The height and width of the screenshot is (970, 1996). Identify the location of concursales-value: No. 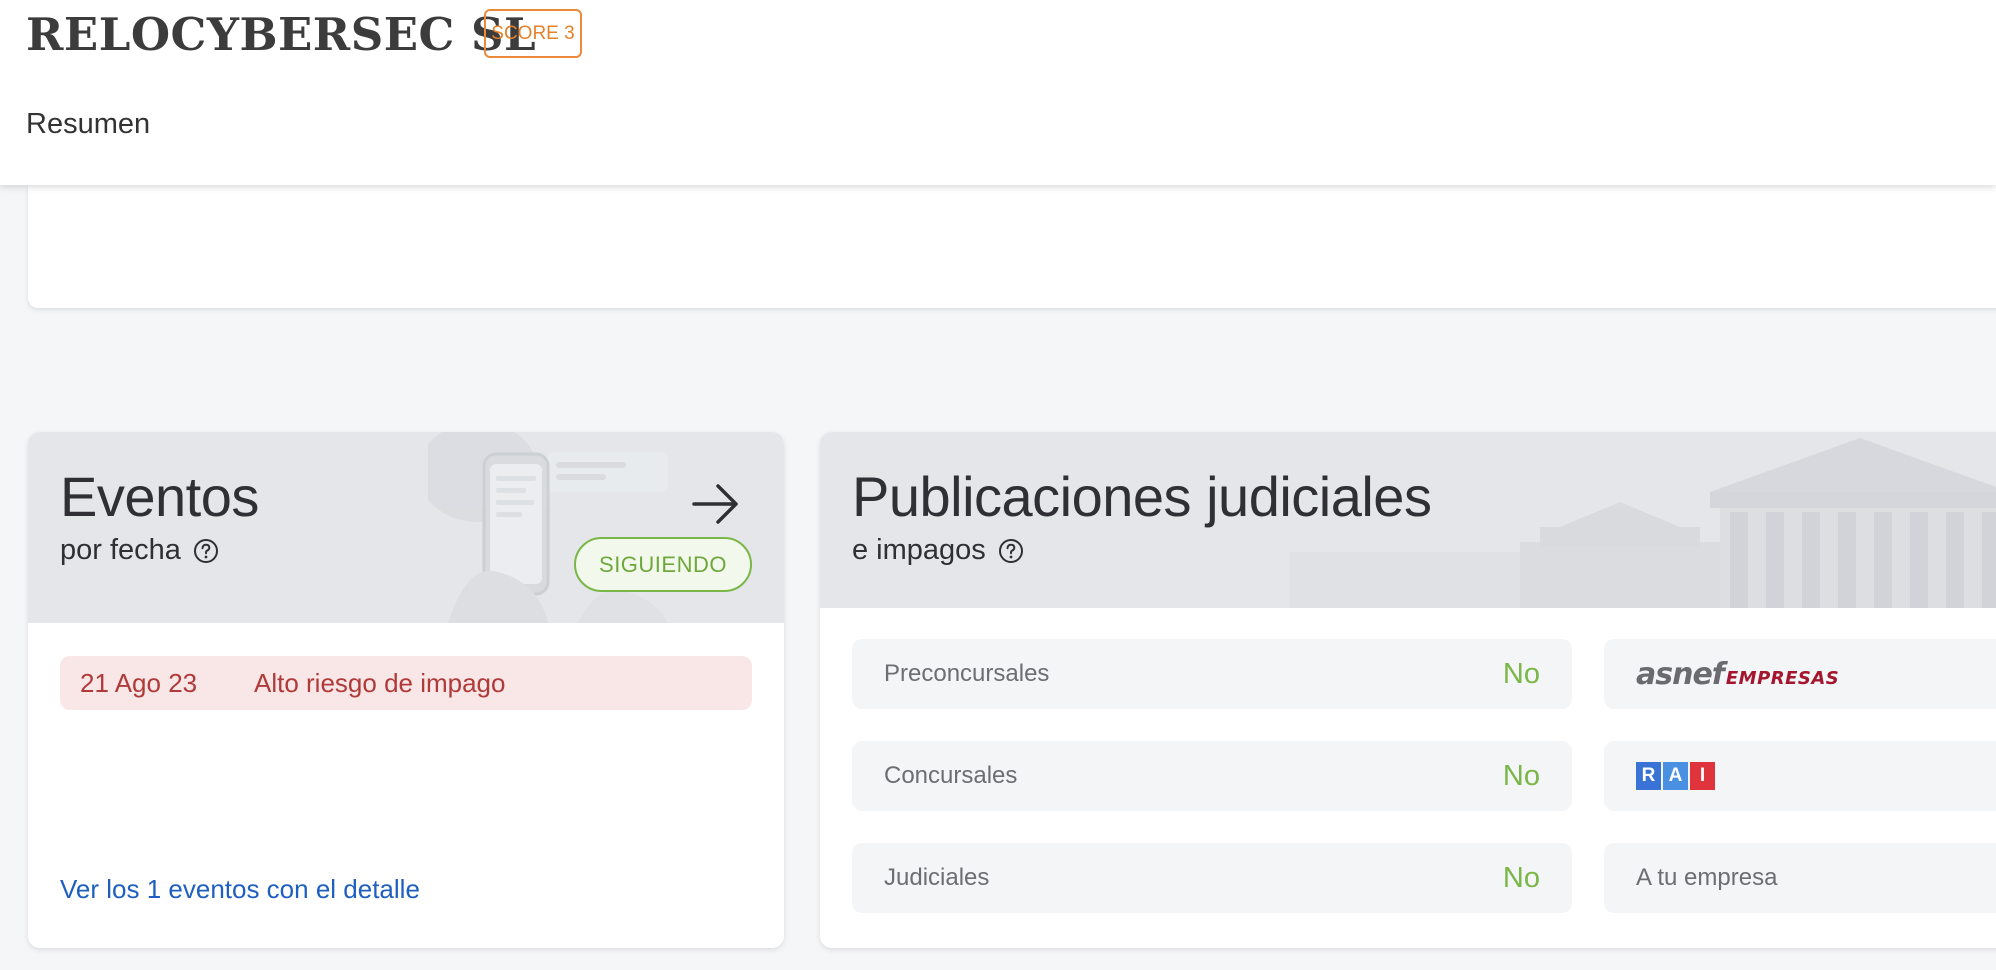
(1521, 775).